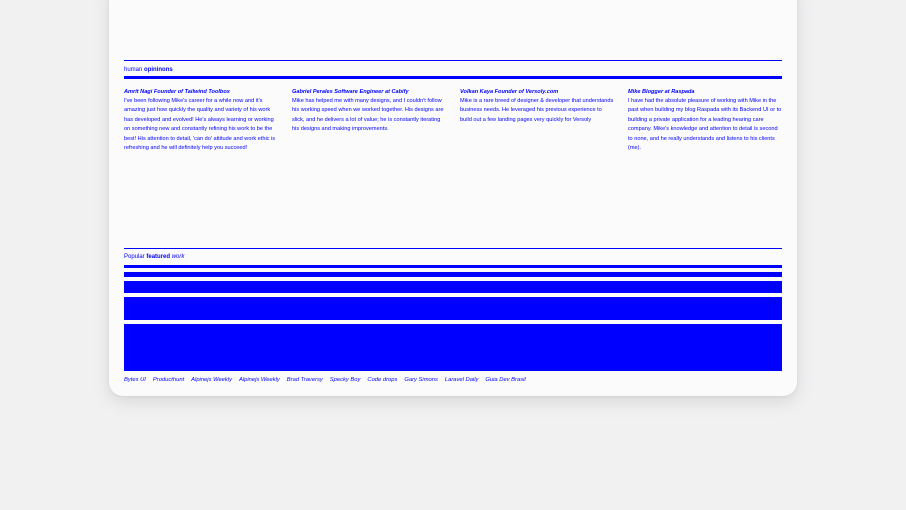 This screenshot has width=906, height=510. I want to click on featured-link: Guia Dev Brasil, so click(505, 380).